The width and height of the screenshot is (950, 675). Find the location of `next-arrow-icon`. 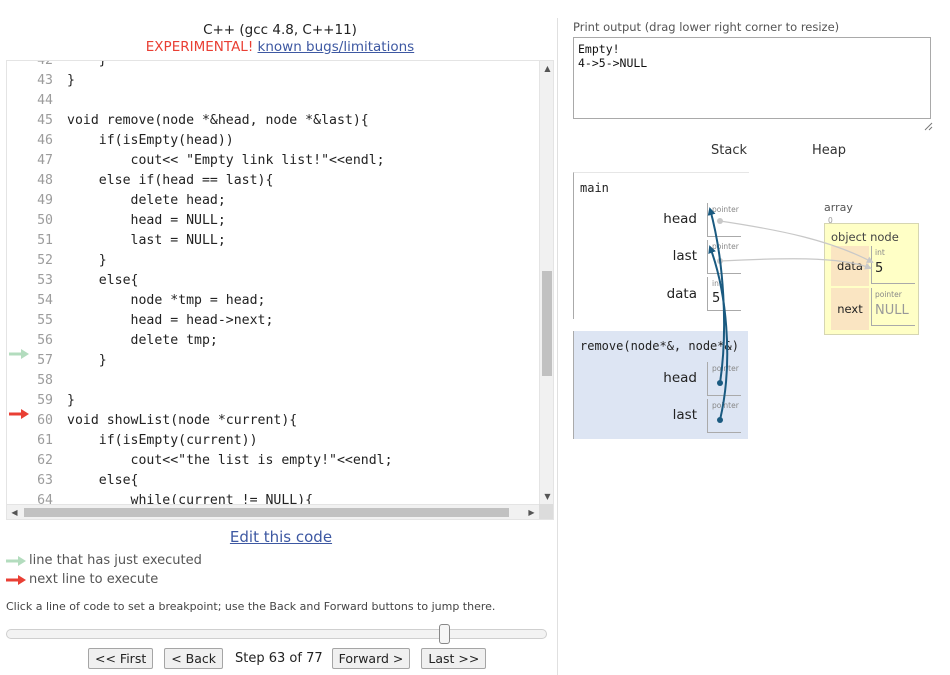

next-arrow-icon is located at coordinates (16, 579).